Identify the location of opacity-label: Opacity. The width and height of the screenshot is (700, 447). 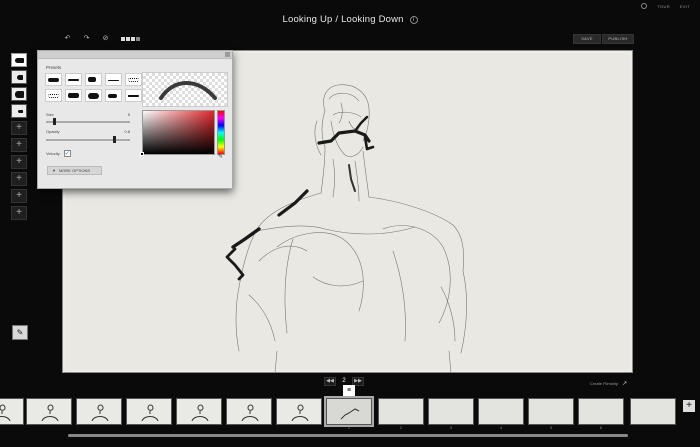
(53, 131).